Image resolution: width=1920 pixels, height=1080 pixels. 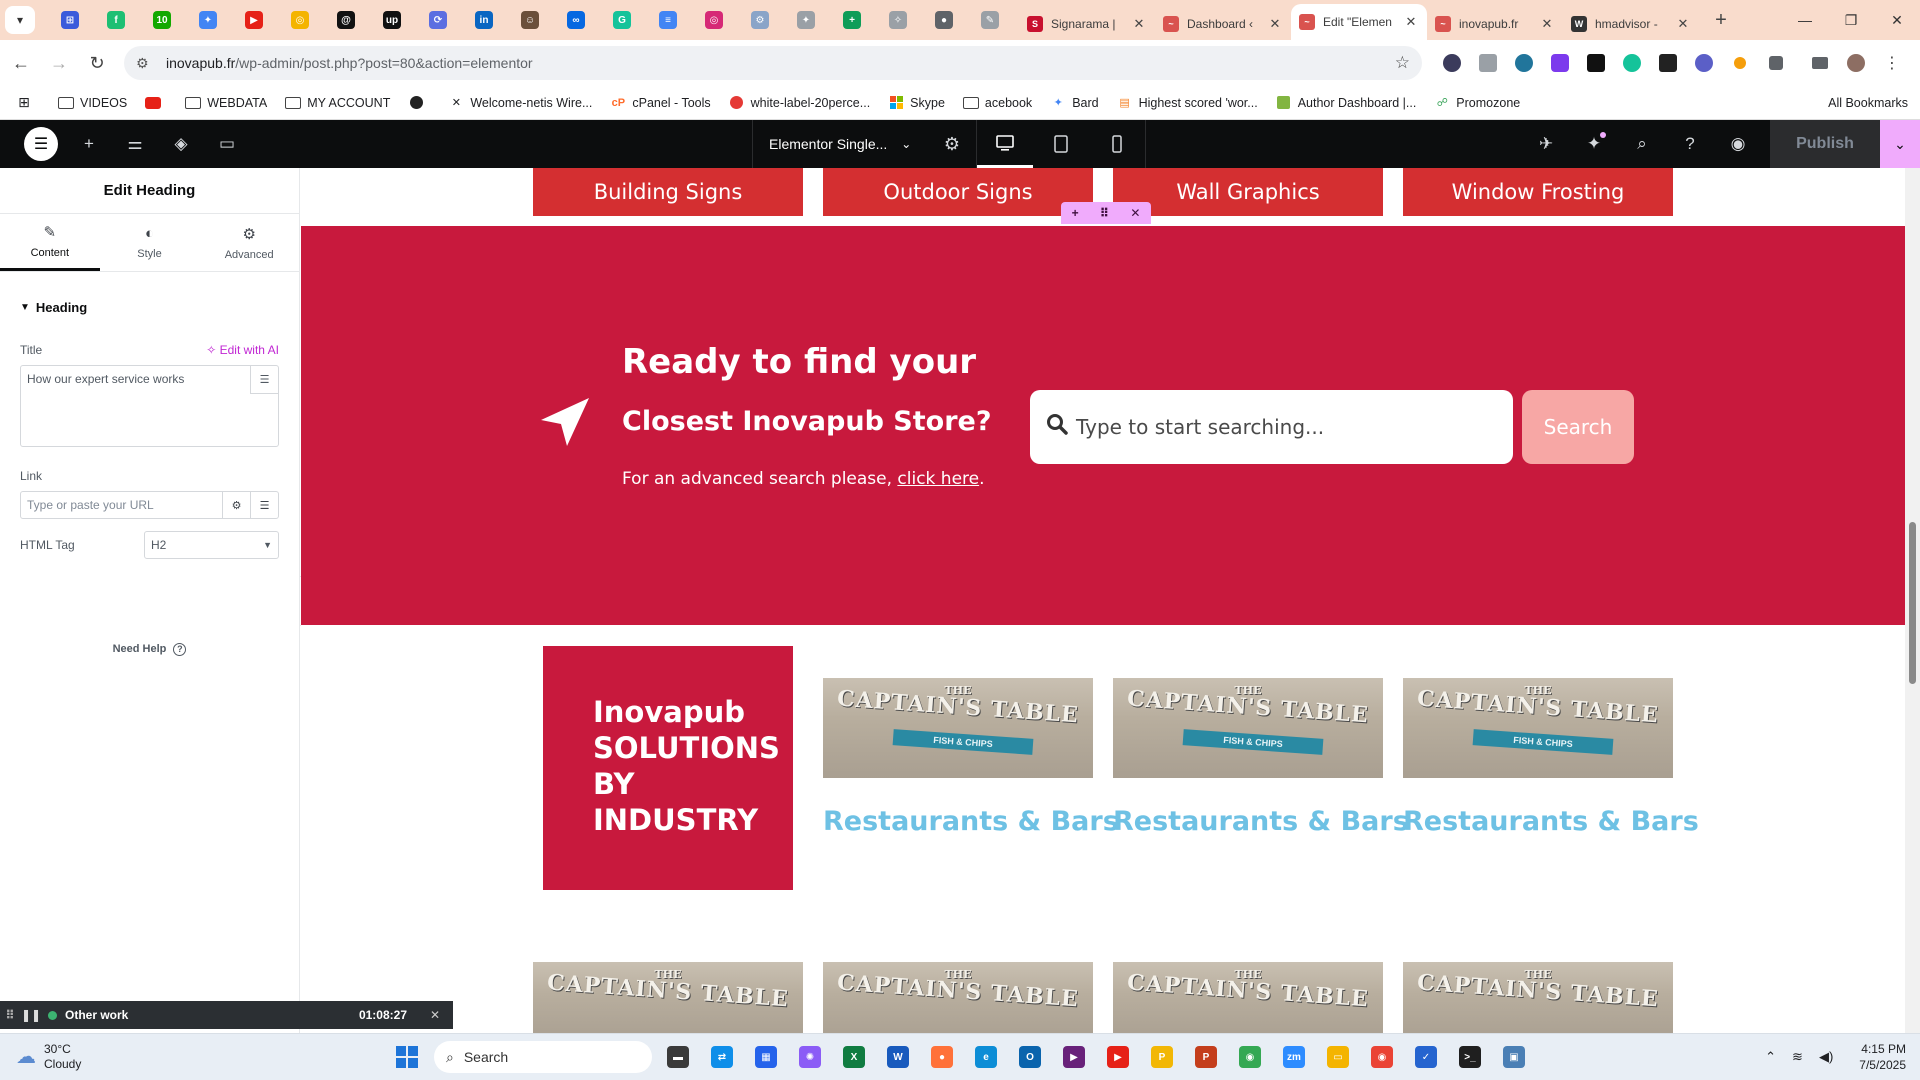 What do you see at coordinates (990, 20) in the screenshot?
I see `pinned-tab: ✎` at bounding box center [990, 20].